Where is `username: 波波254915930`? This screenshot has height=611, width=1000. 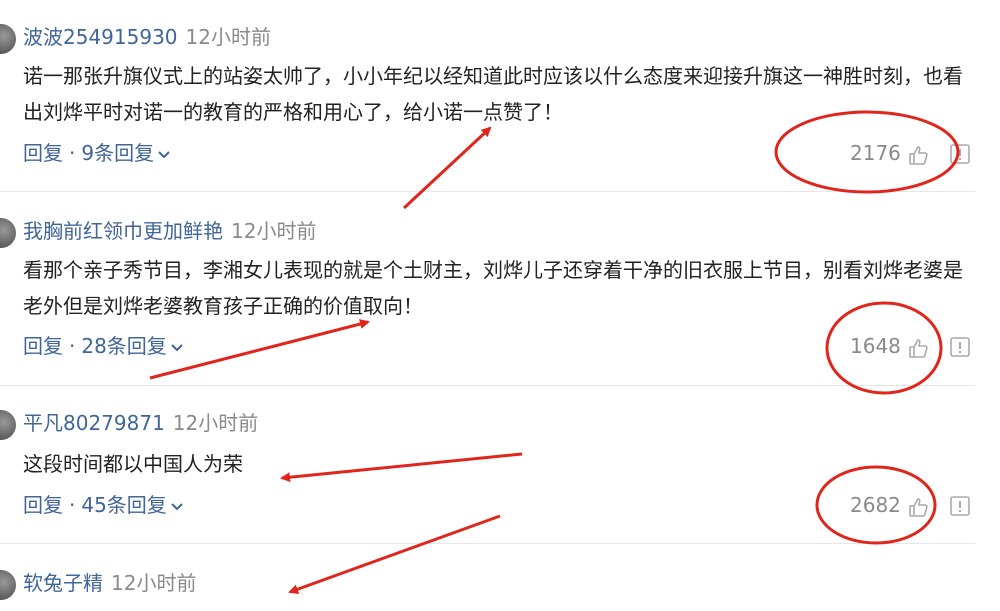
username: 波波254915930 is located at coordinates (100, 37).